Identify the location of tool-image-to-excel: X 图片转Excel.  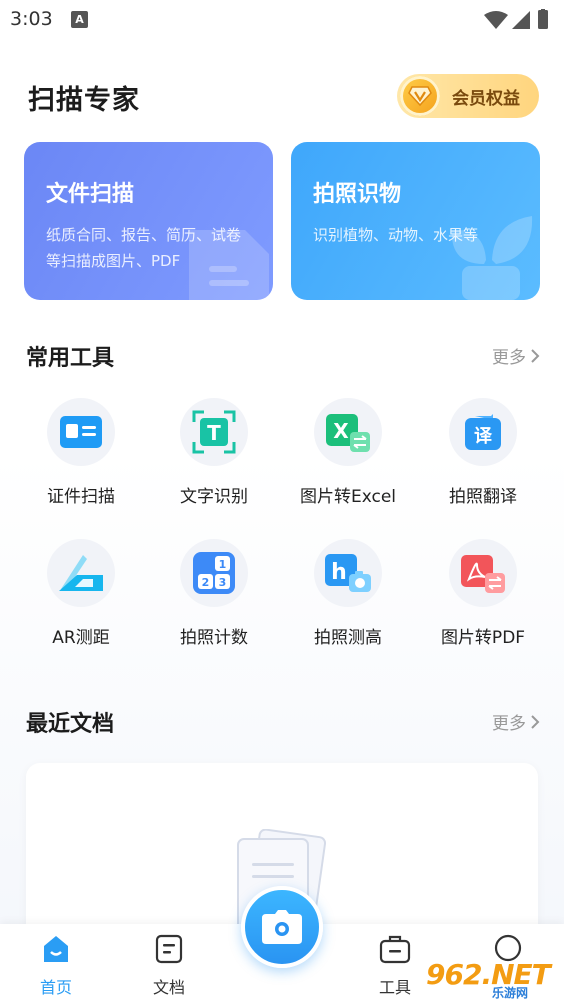
(348, 458).